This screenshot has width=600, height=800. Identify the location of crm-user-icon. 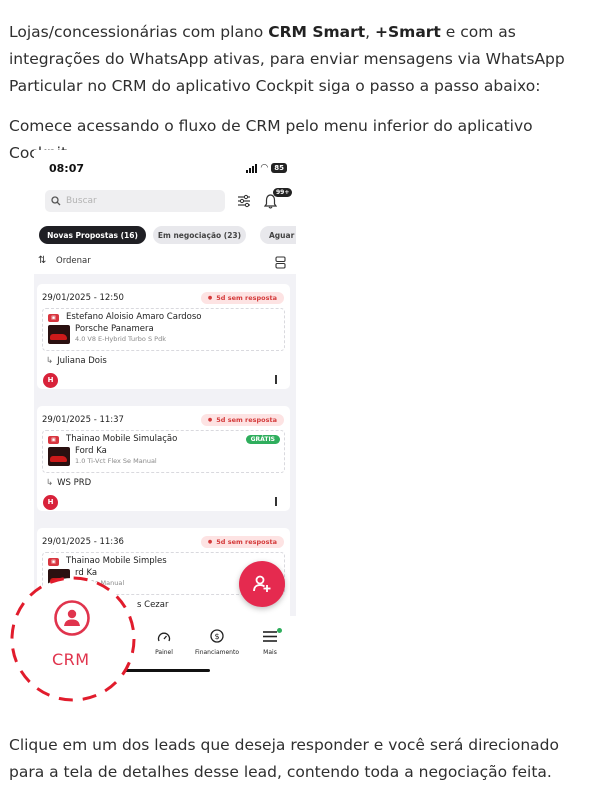
(72, 618).